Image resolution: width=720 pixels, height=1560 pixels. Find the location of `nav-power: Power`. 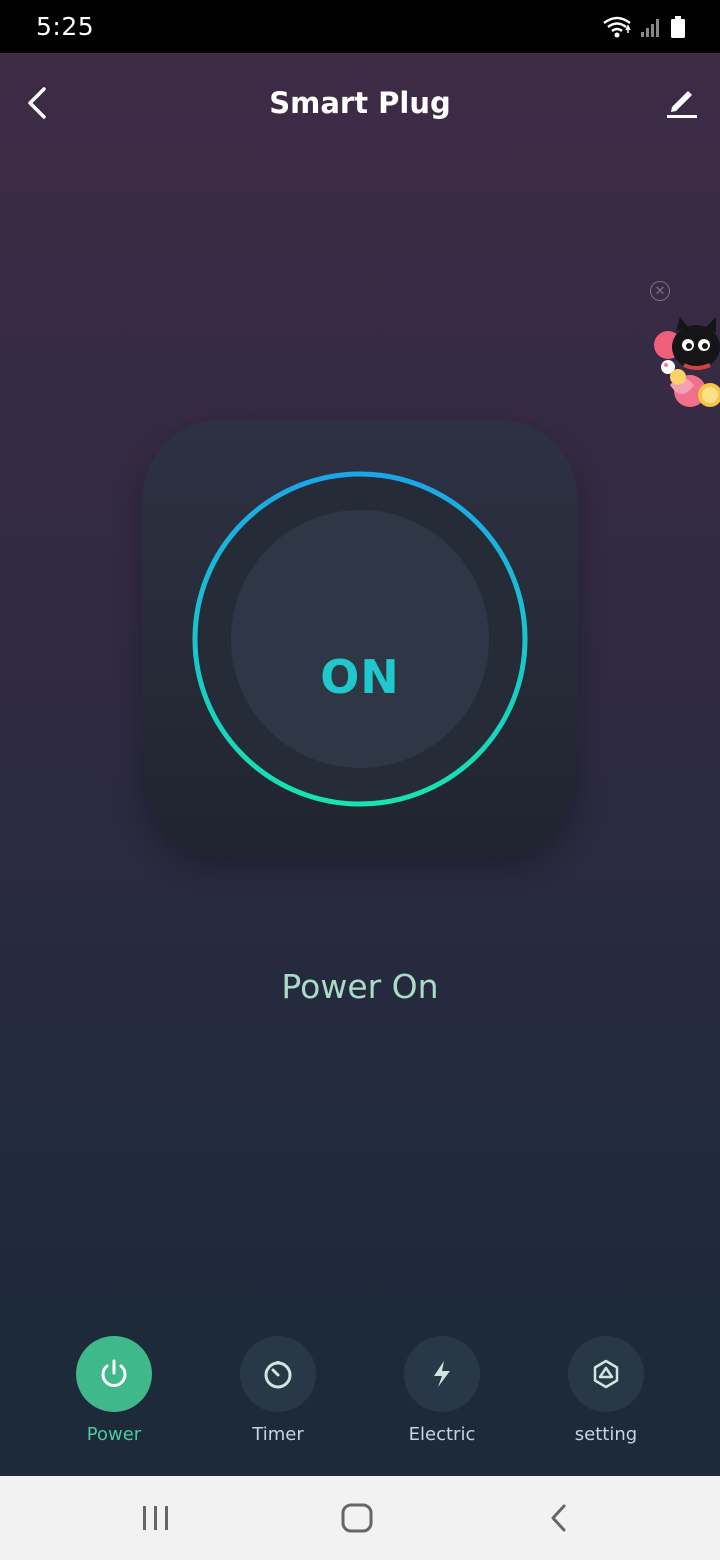

nav-power: Power is located at coordinates (114, 1396).